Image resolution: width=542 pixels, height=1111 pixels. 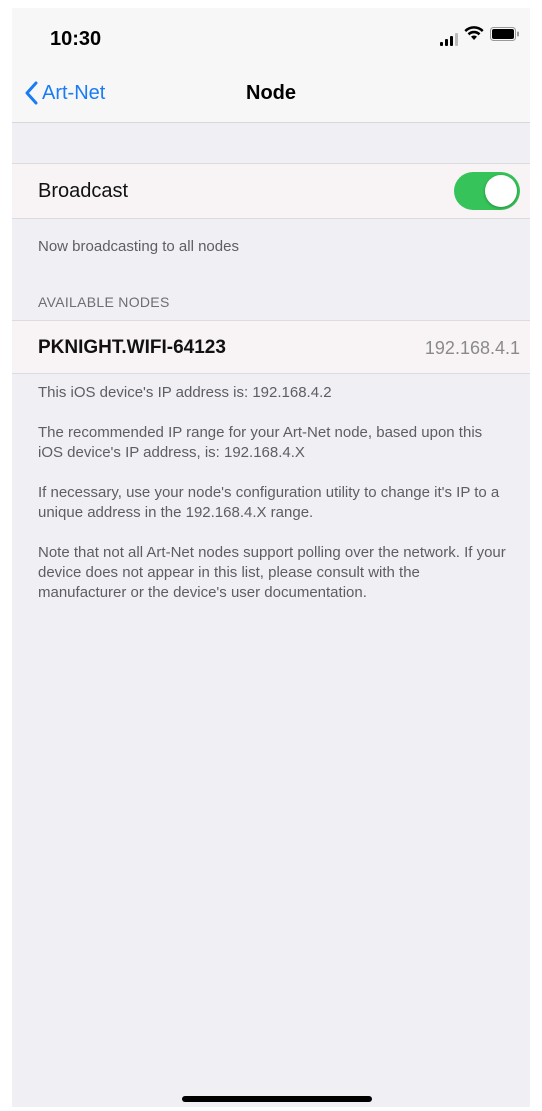 What do you see at coordinates (83, 191) in the screenshot?
I see `broadcast-label: Broadcast` at bounding box center [83, 191].